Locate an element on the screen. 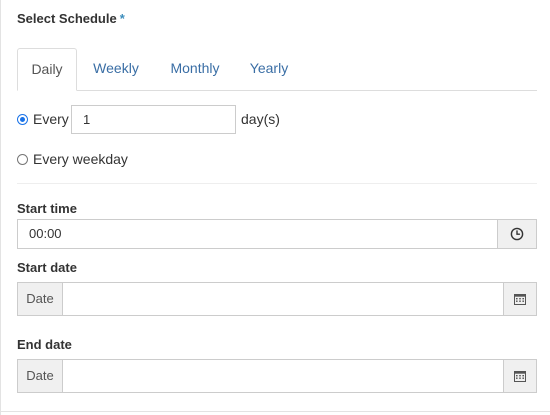 The image size is (550, 415). tab-yearly: Yearly is located at coordinates (269, 68).